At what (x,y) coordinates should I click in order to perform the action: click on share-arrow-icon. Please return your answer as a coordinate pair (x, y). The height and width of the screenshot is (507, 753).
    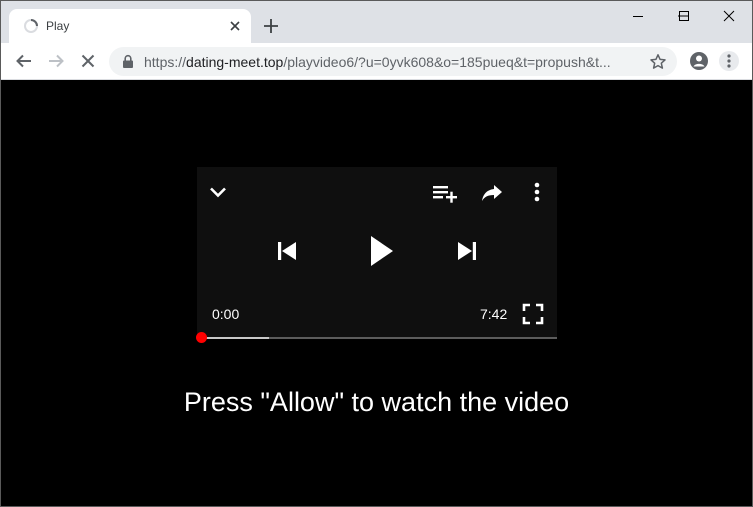
    Looking at the image, I should click on (492, 193).